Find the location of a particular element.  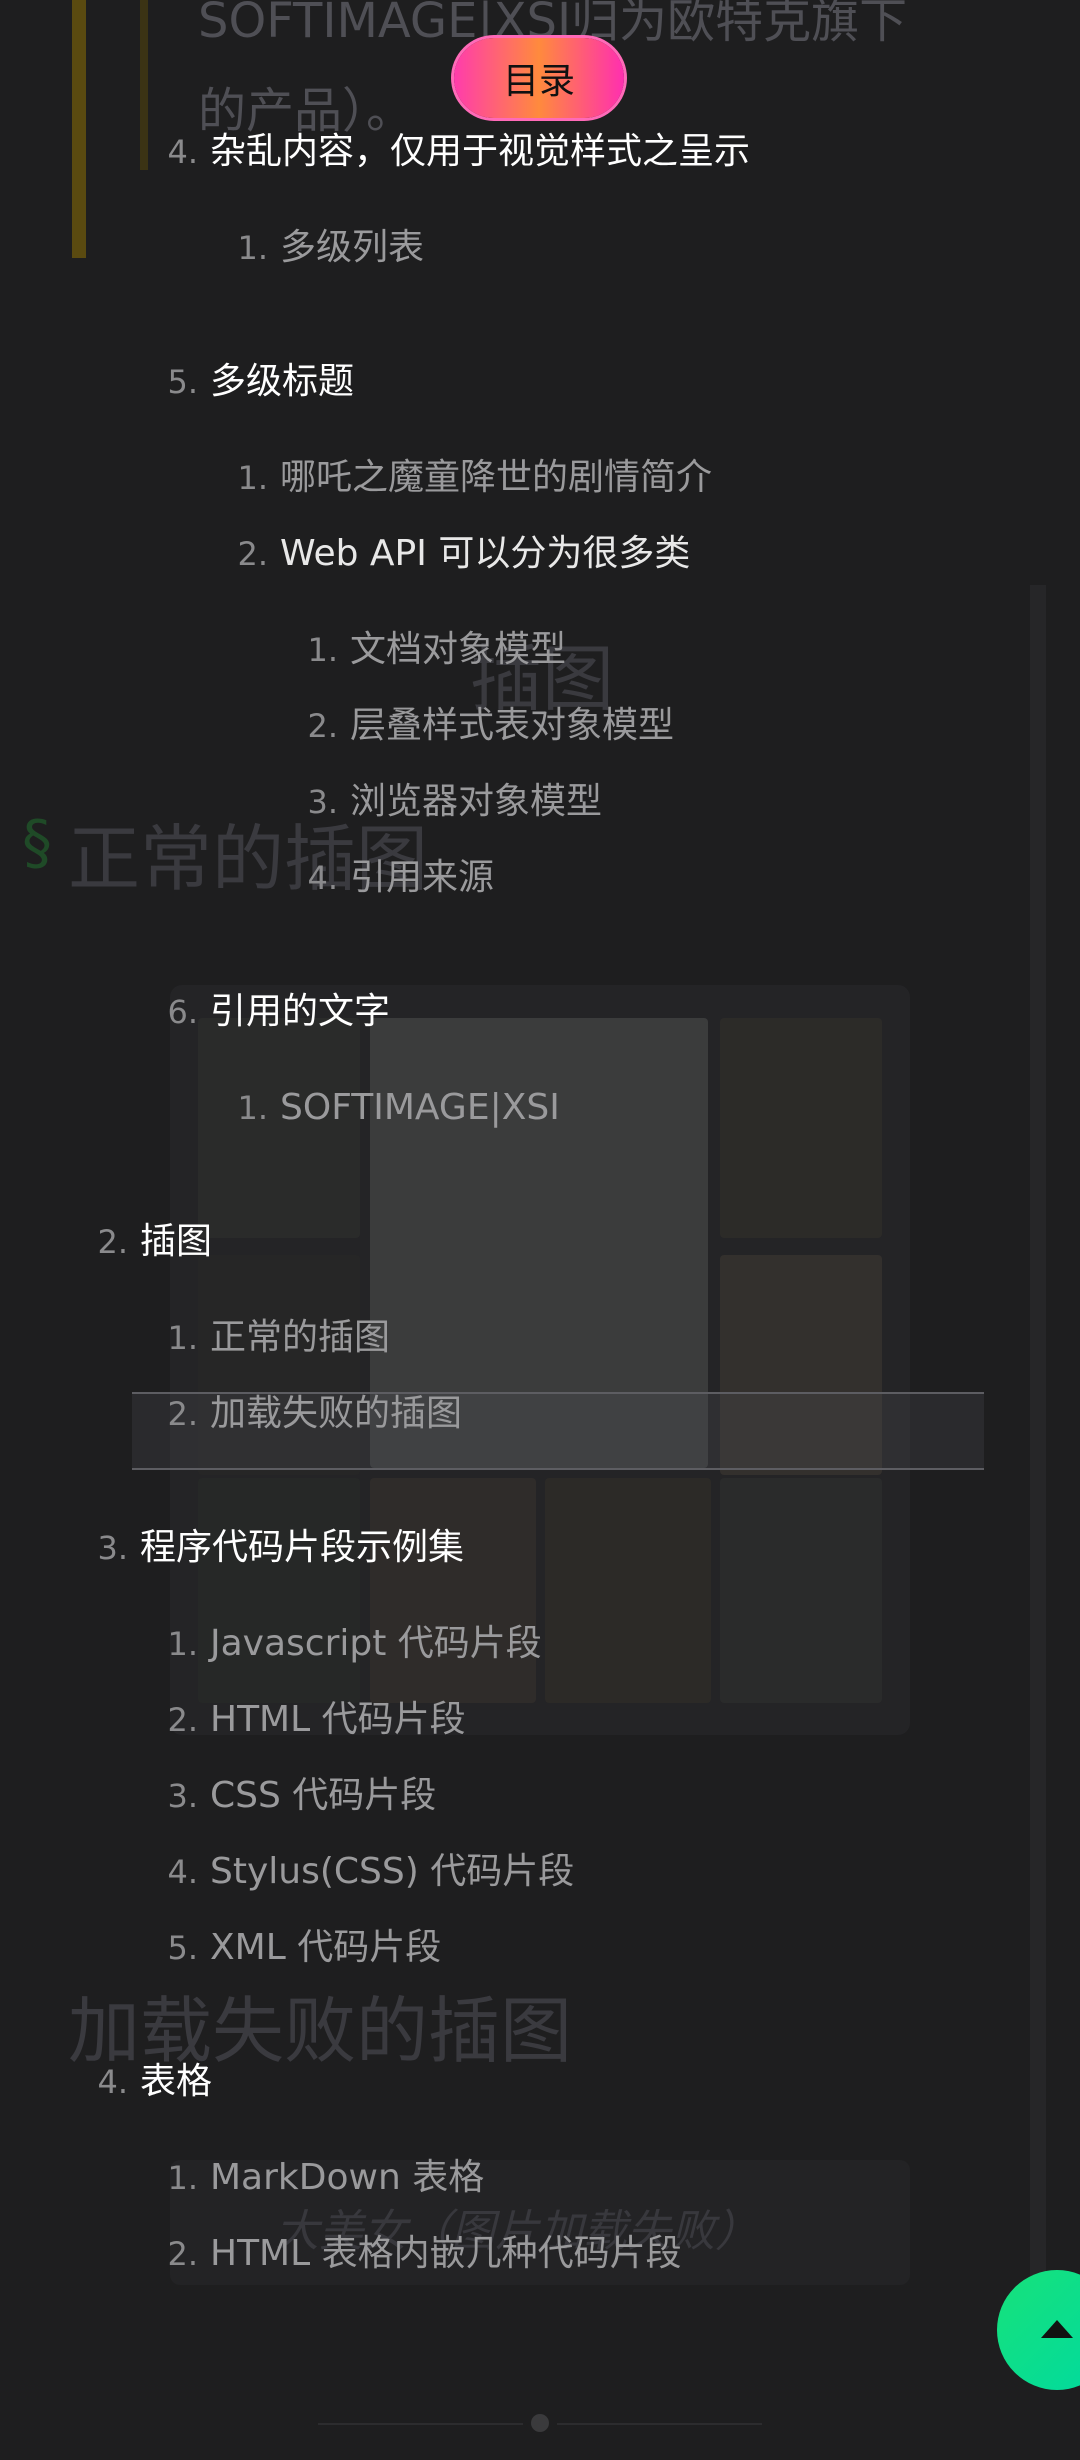

toc-item-label: 文档对象模型 is located at coordinates (458, 649).